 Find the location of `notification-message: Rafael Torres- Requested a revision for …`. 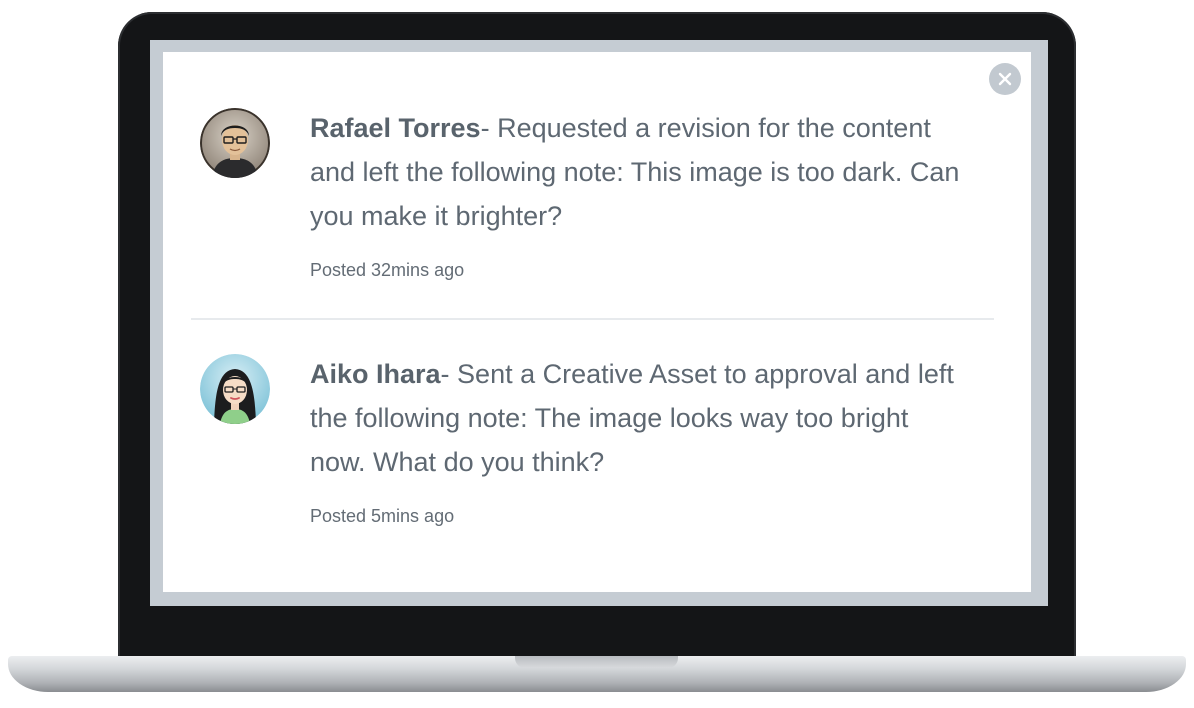

notification-message: Rafael Torres- Requested a revision for … is located at coordinates (640, 172).